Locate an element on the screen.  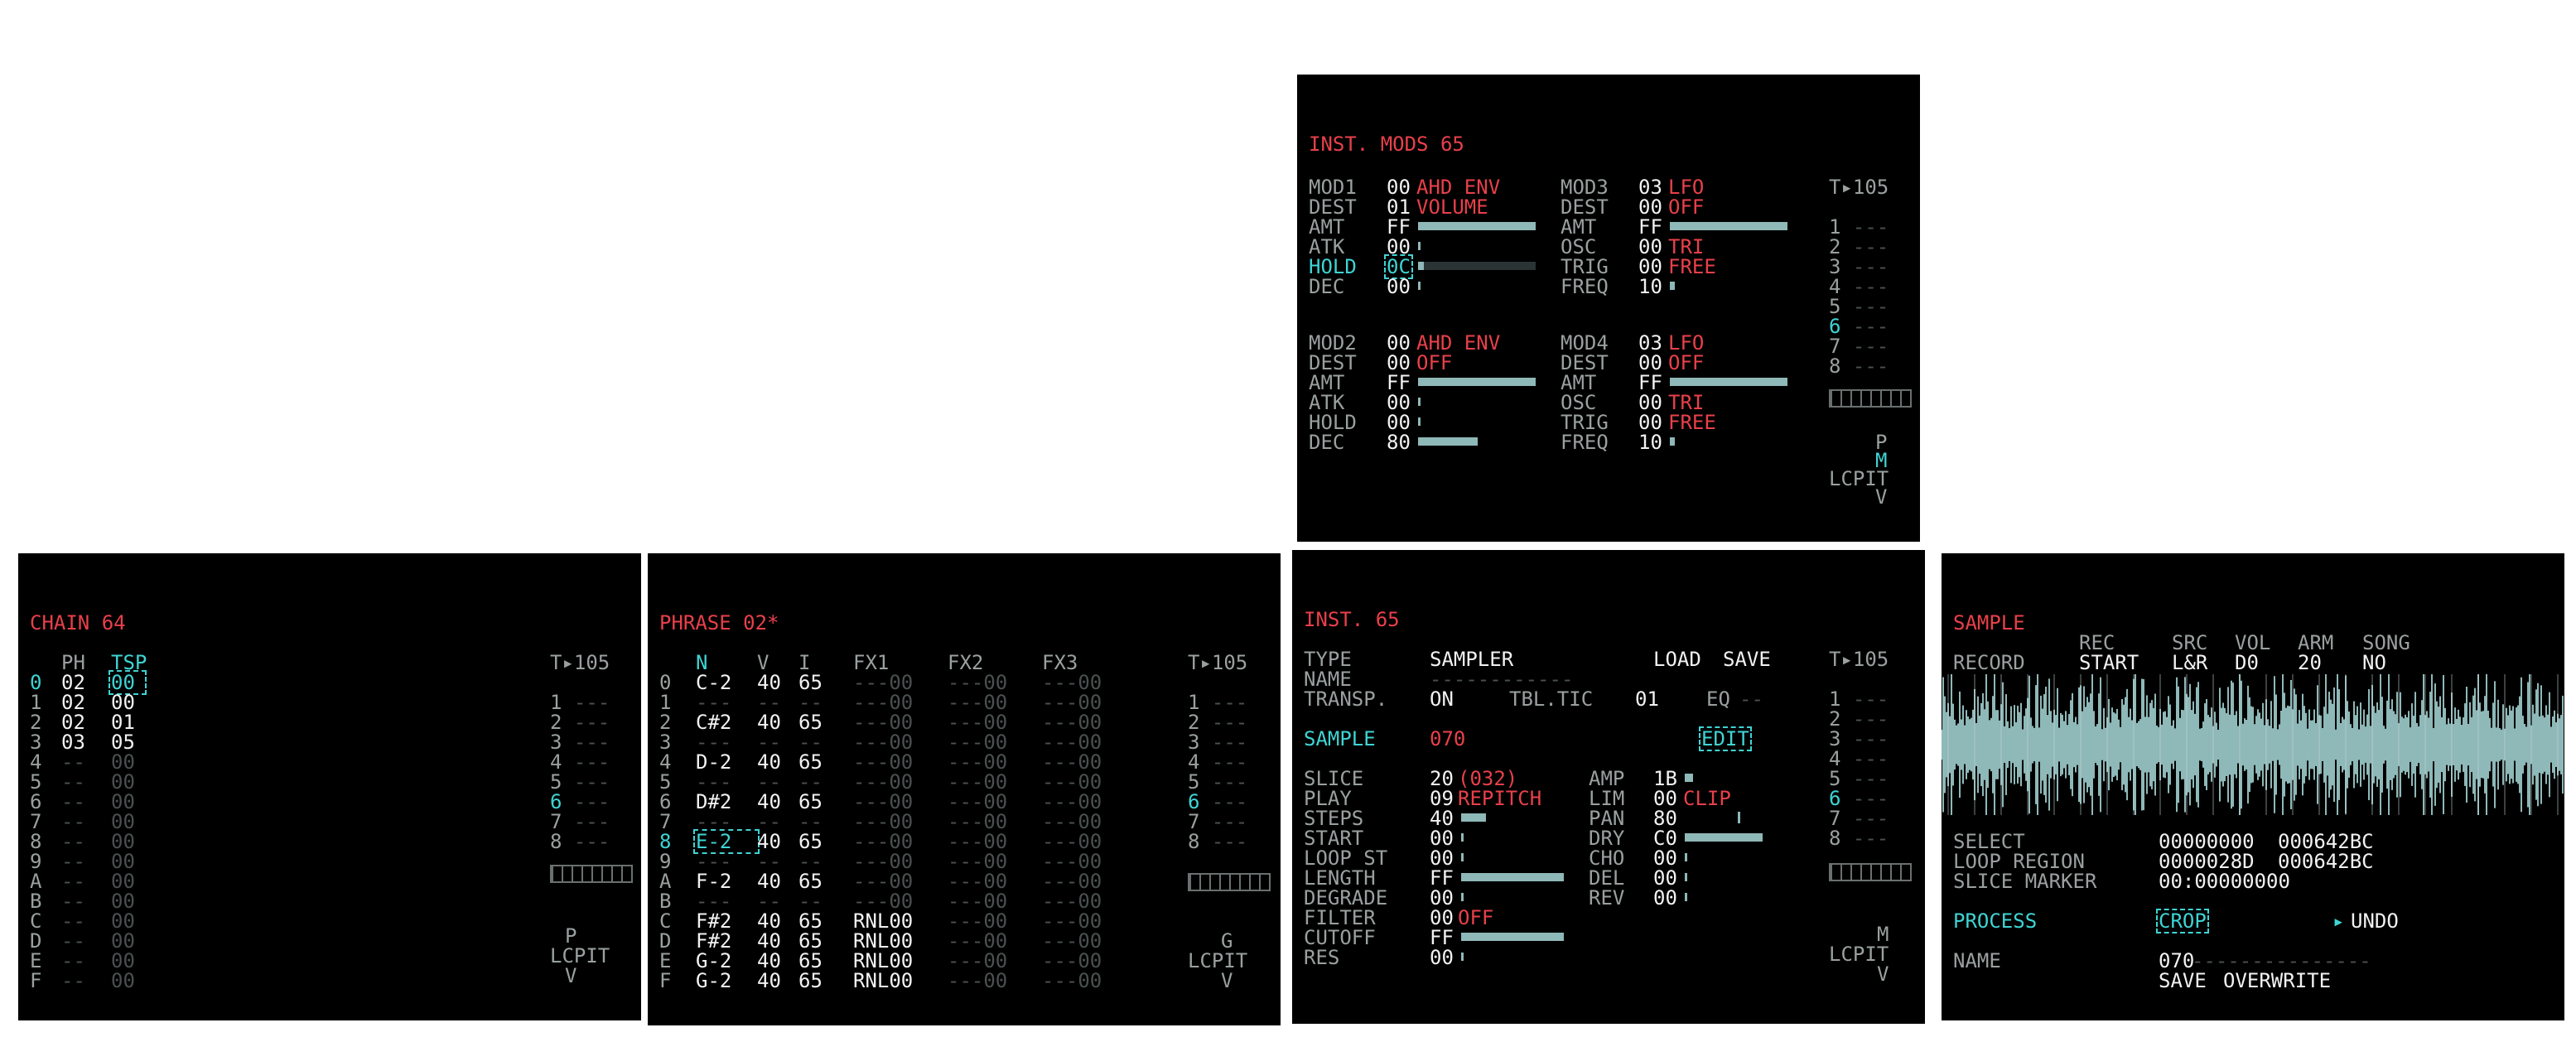
note-cell: G-2 is located at coordinates (727, 981).